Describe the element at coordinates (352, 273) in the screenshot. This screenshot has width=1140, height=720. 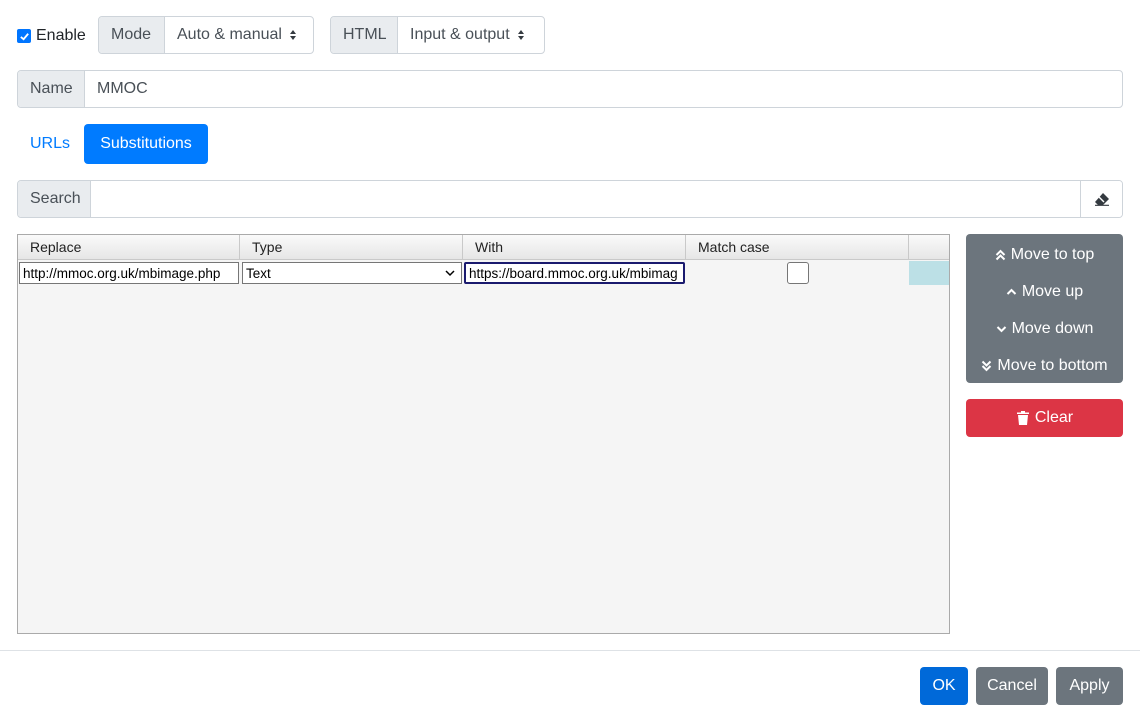
I see `type-select: Text` at that location.